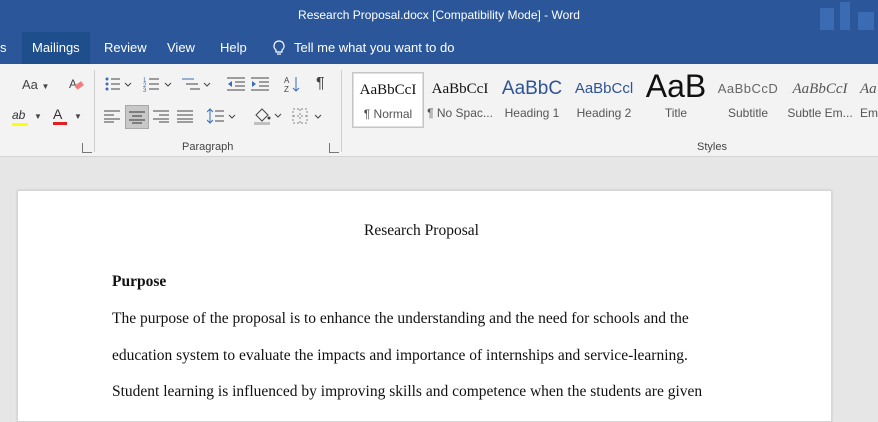 This screenshot has width=878, height=422. I want to click on bullets-icon, so click(118, 84).